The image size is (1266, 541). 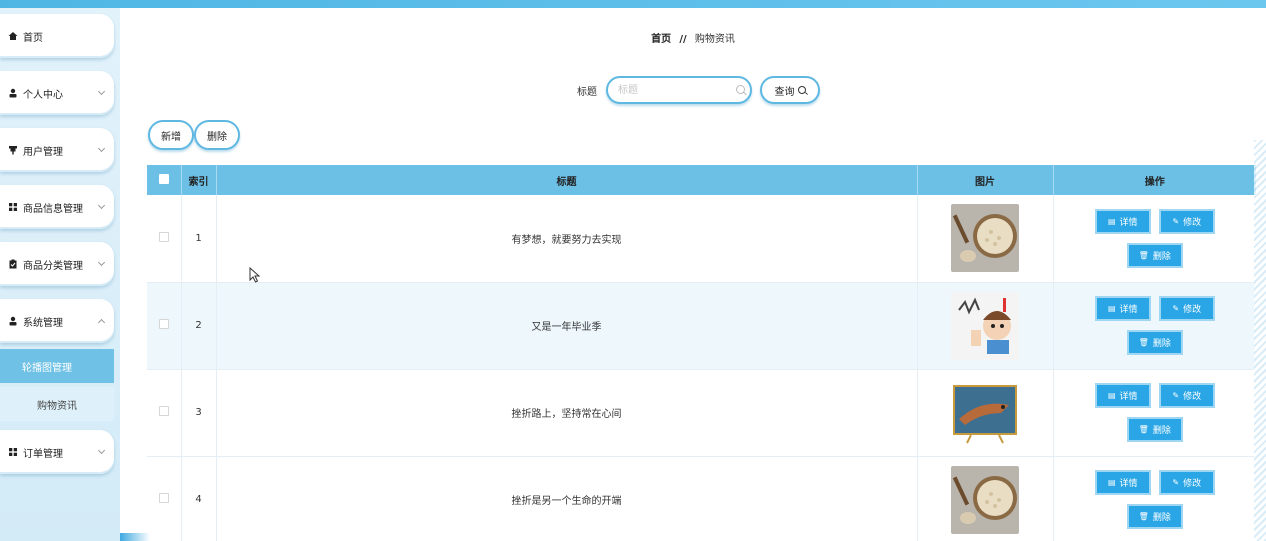 I want to click on row-title: 挫折是另一个生命的开端, so click(x=567, y=498).